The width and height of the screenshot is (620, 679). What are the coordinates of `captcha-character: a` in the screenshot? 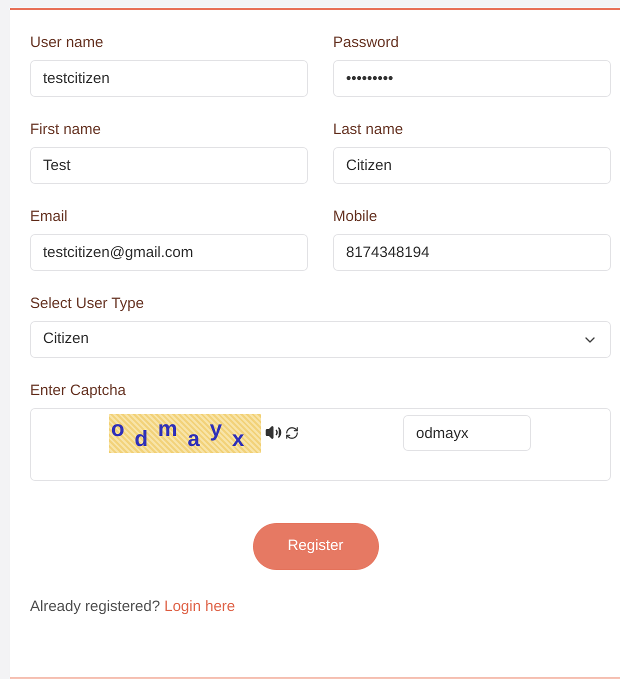 It's located at (193, 439).